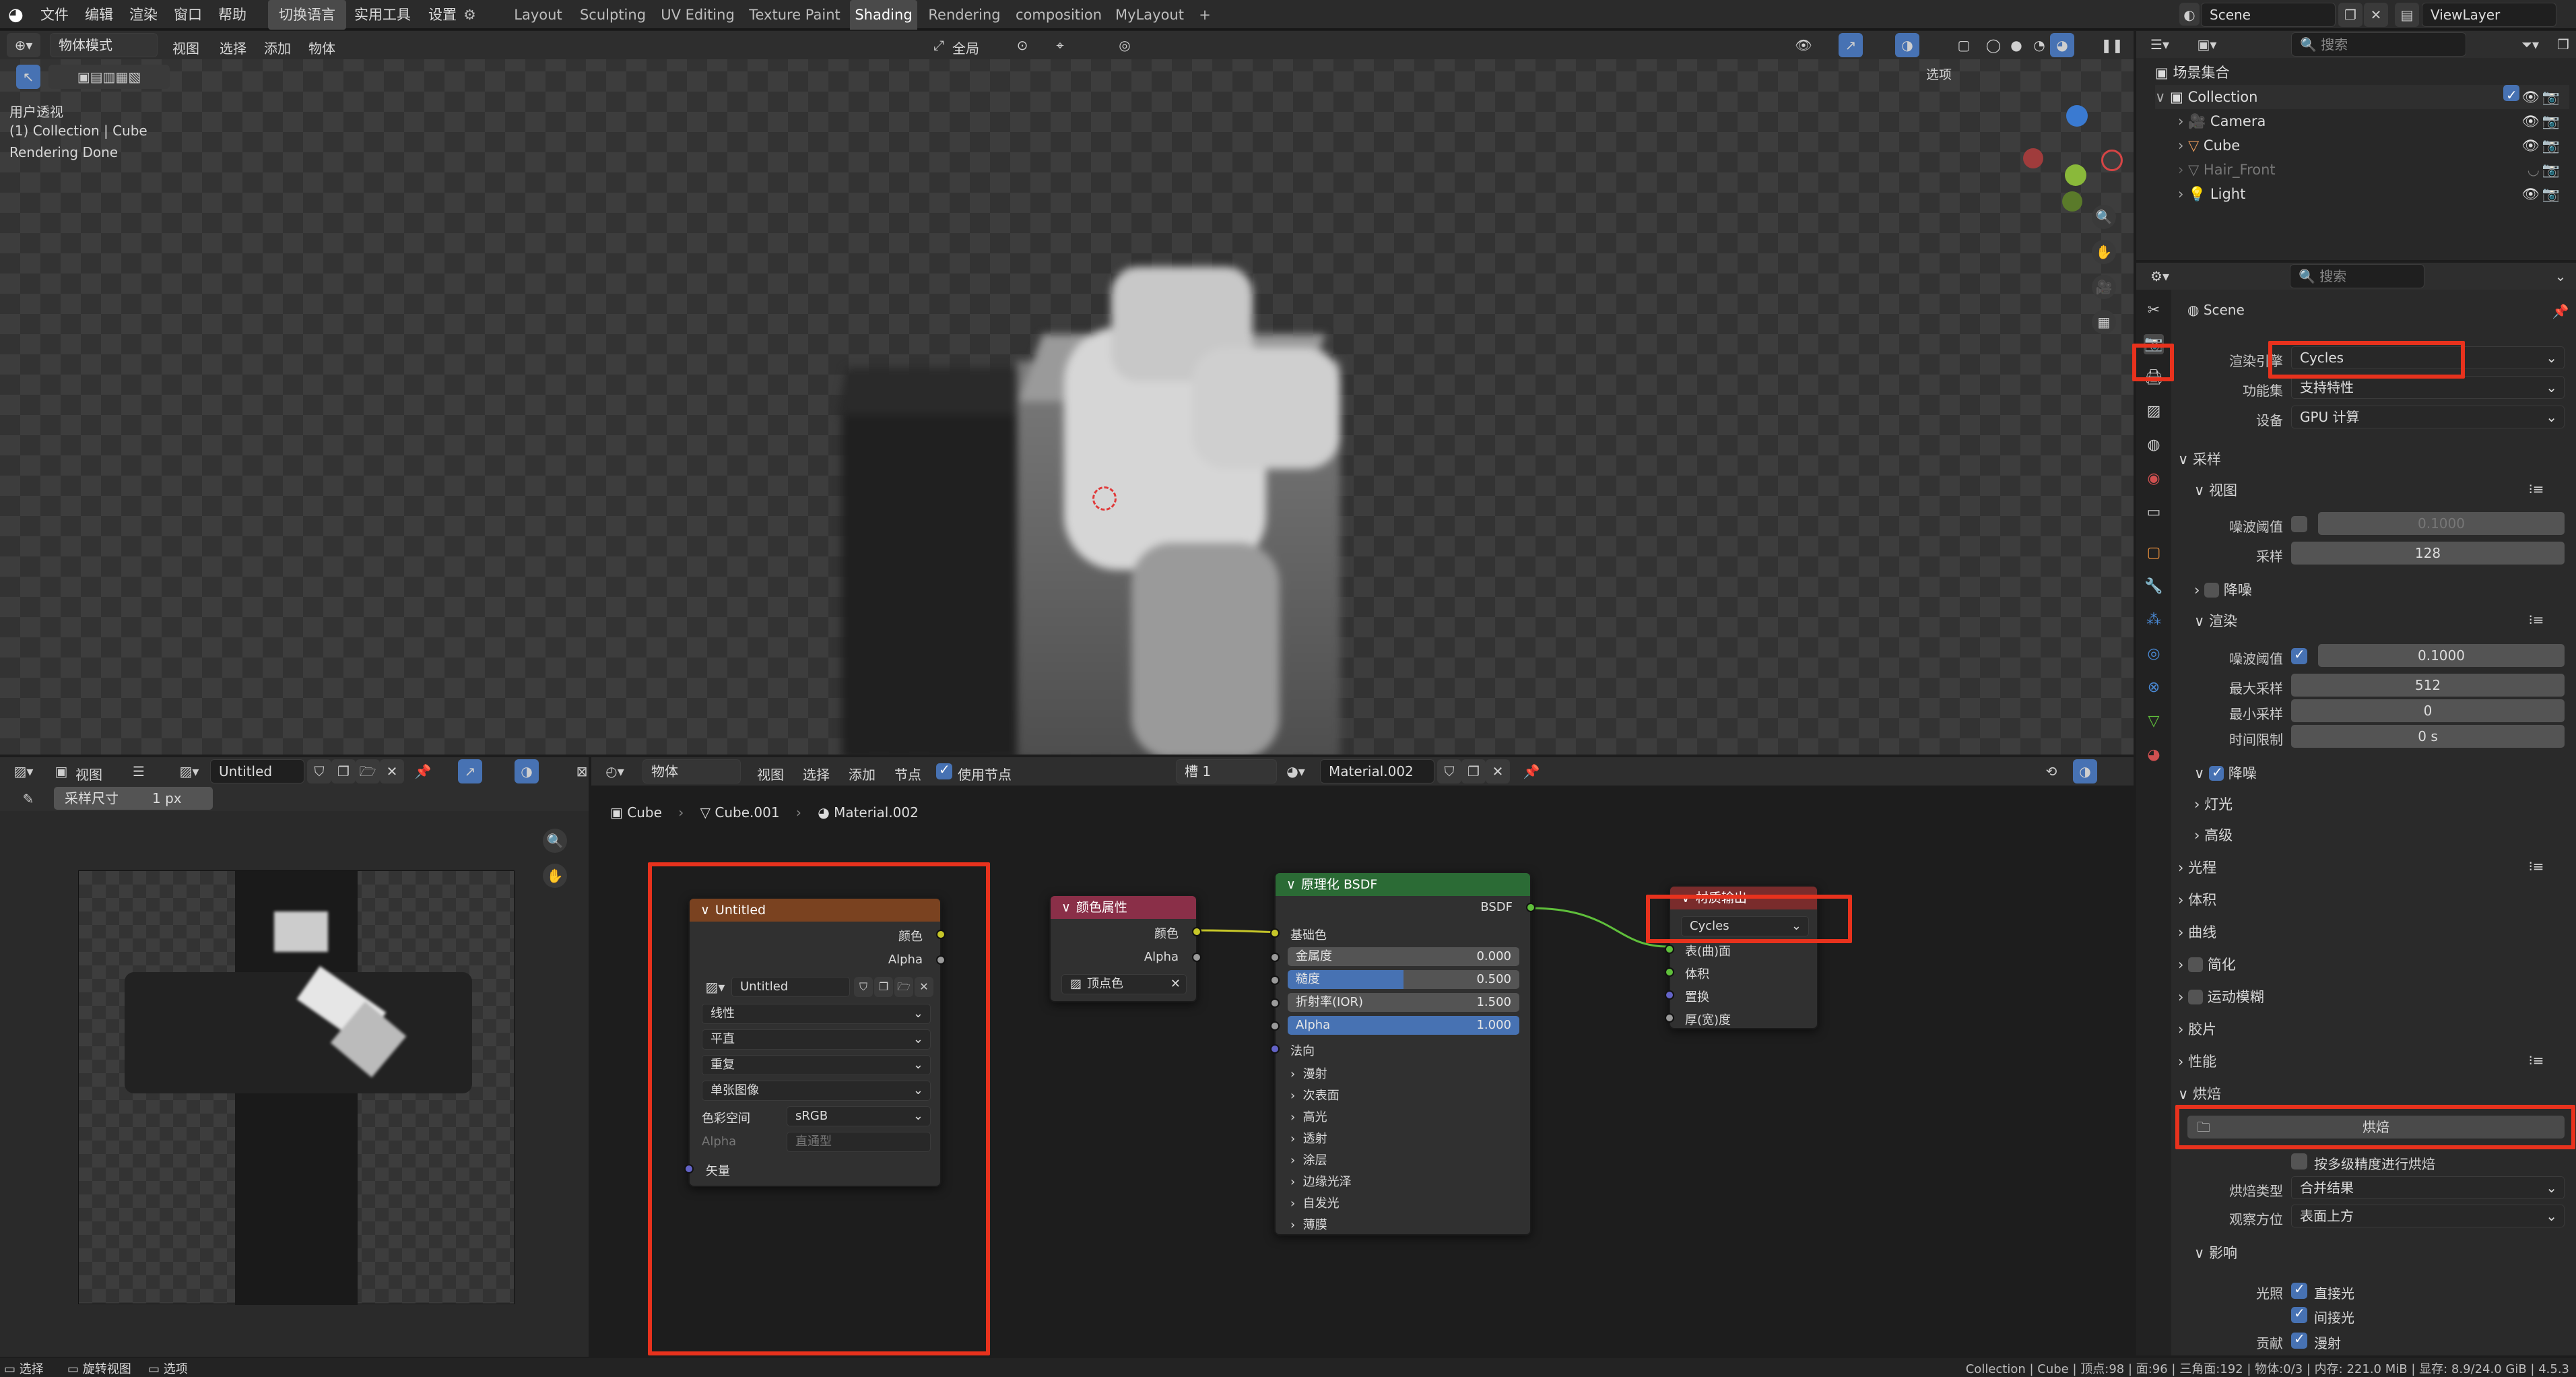 This screenshot has width=2576, height=1377. I want to click on gizmo-icon: ↗, so click(1851, 45).